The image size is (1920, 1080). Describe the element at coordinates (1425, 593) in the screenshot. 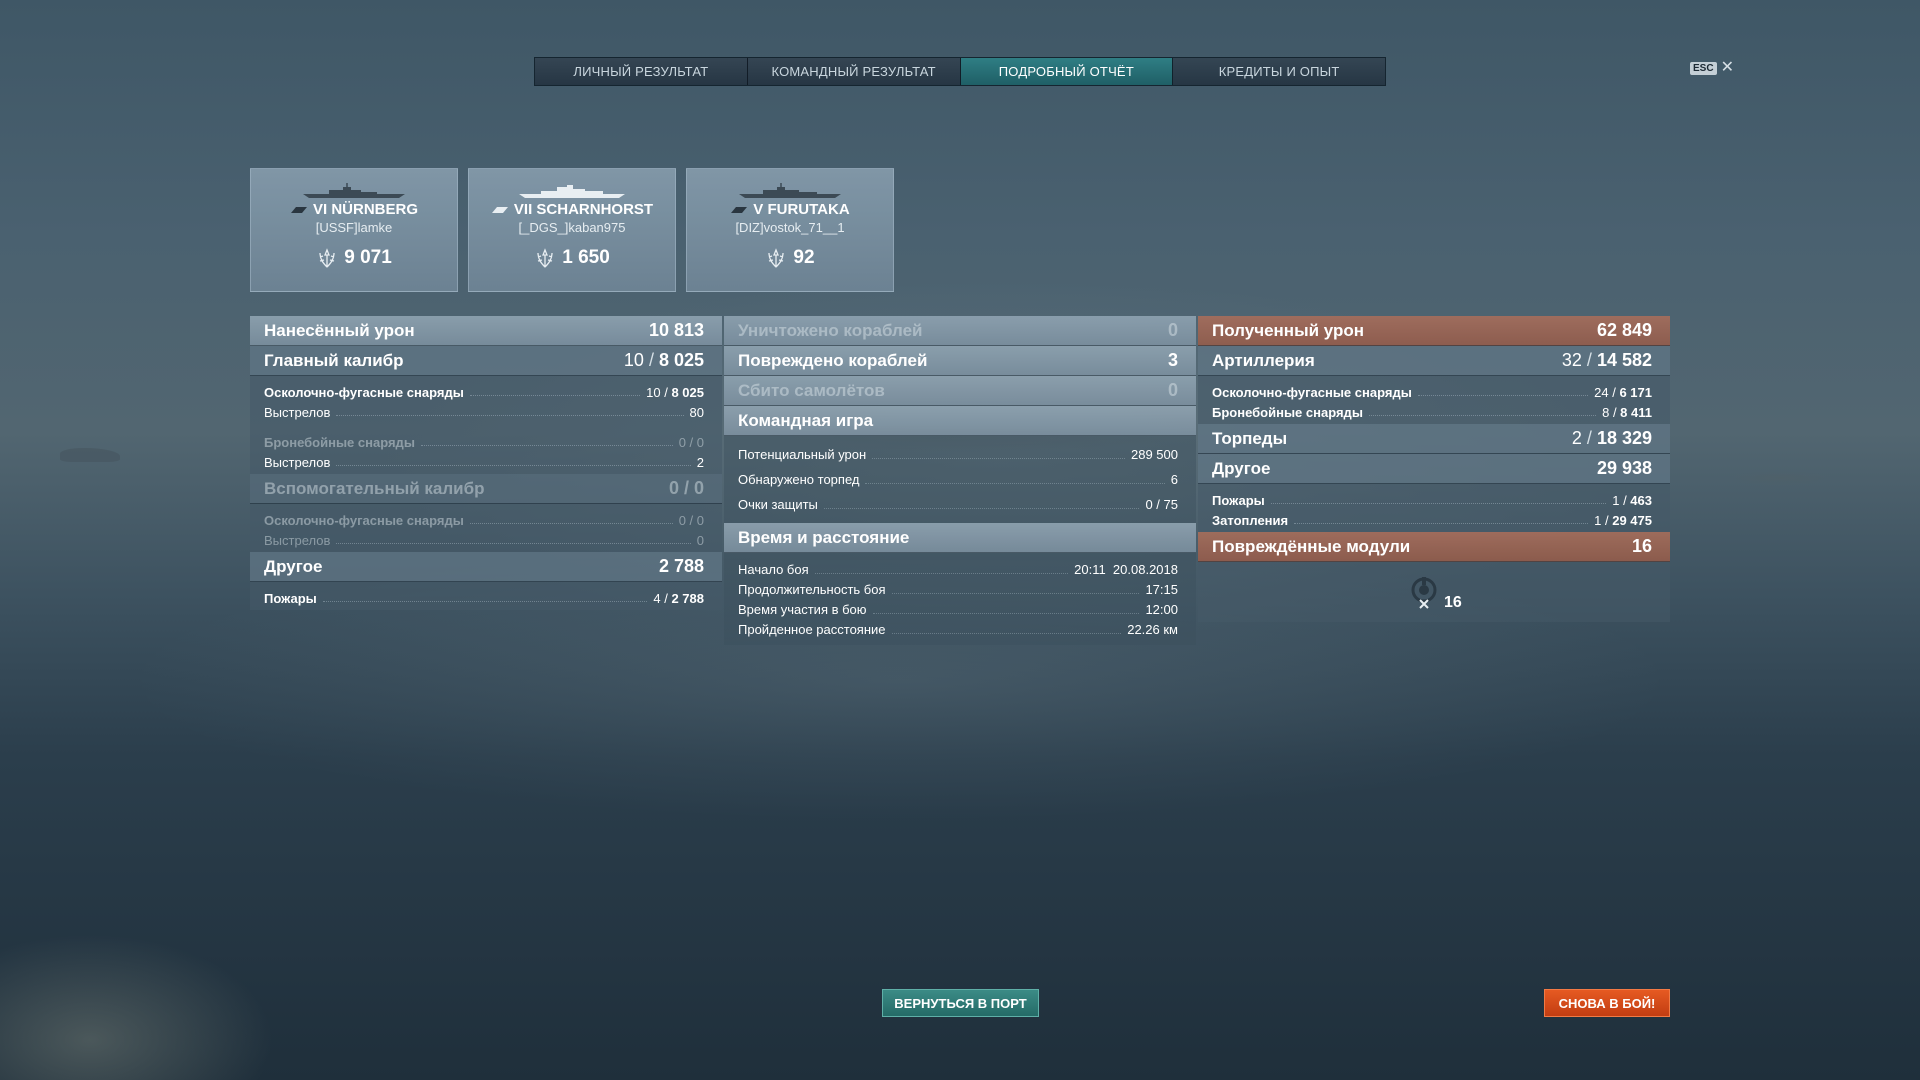

I see `turret-module-icon` at that location.